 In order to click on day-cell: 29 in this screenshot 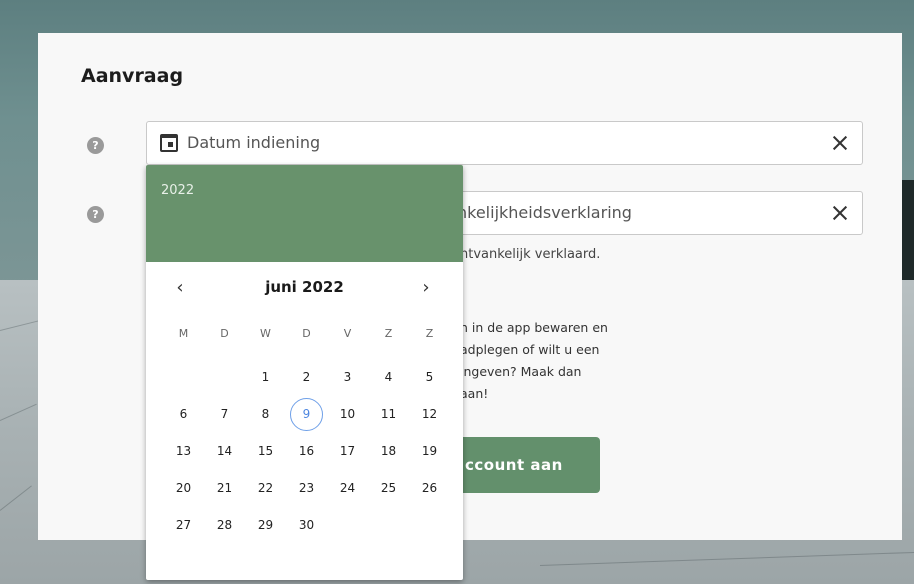, I will do `click(265, 530)`.